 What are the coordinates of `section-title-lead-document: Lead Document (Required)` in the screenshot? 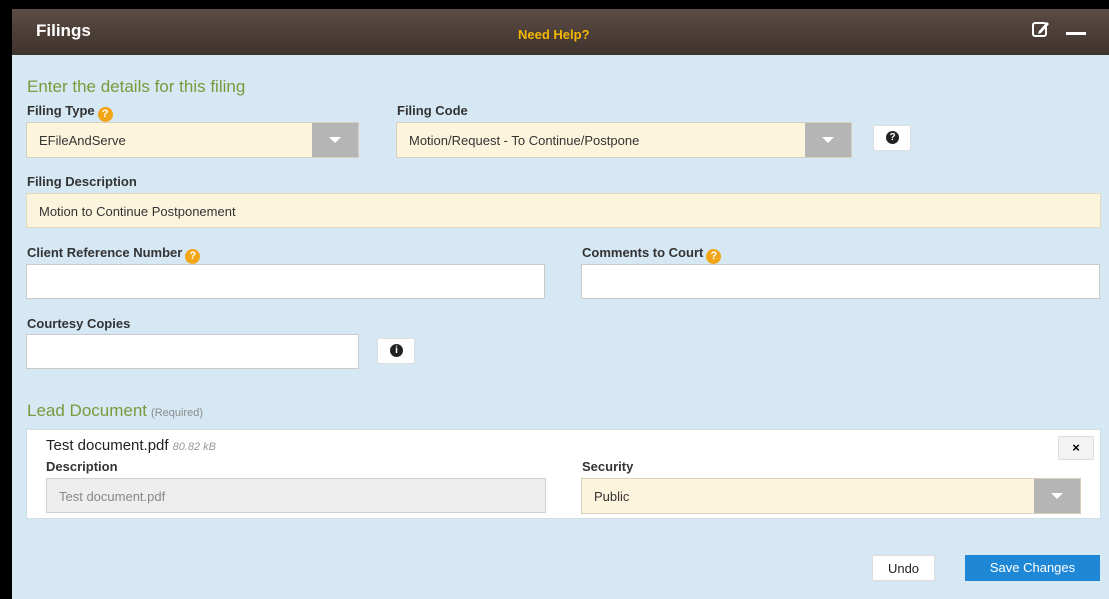 It's located at (115, 411).